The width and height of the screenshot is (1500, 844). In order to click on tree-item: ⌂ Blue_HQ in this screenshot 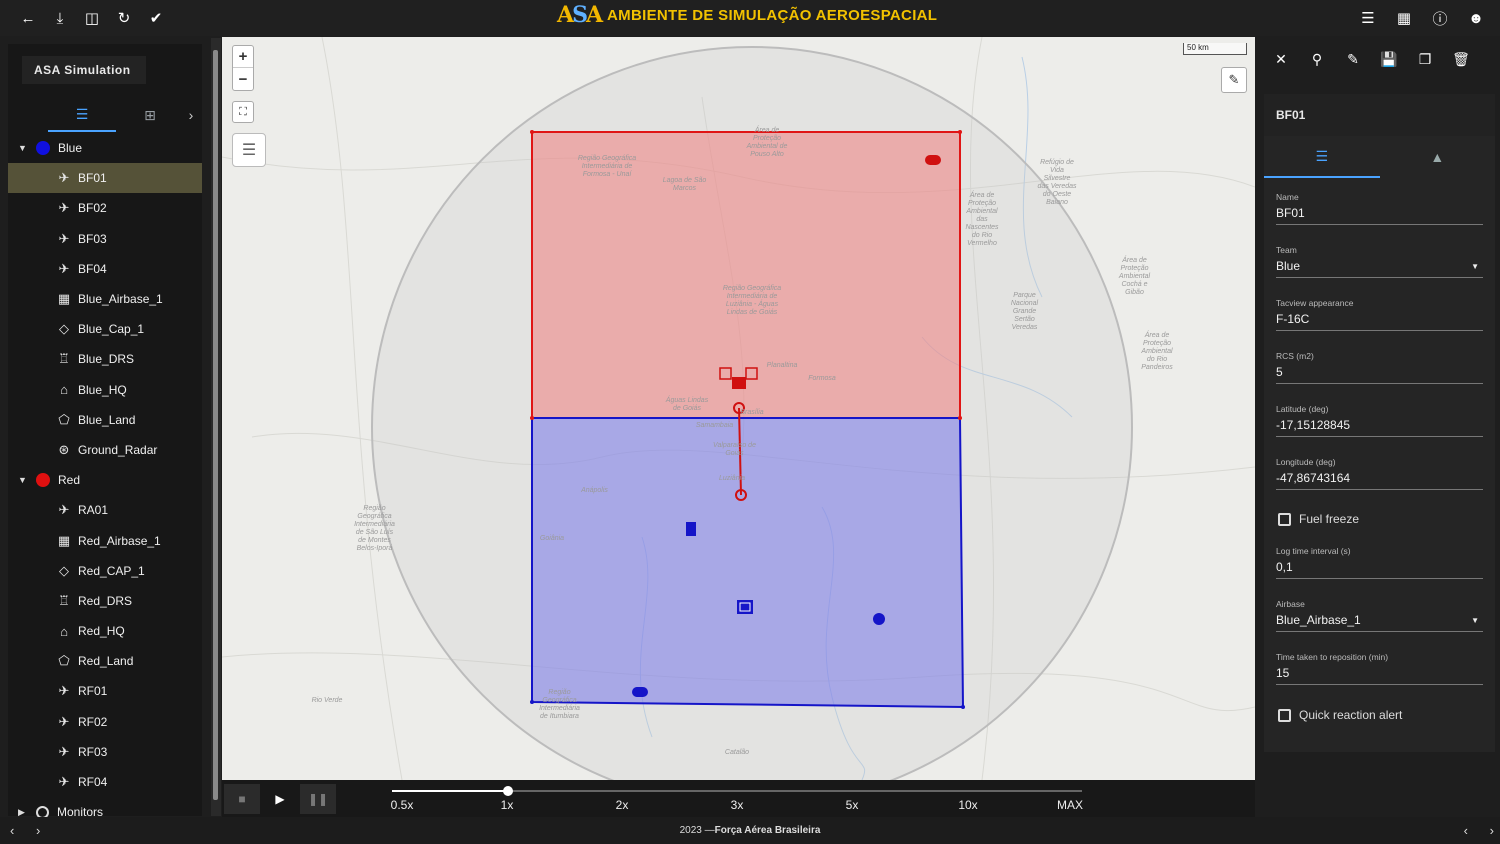, I will do `click(105, 390)`.